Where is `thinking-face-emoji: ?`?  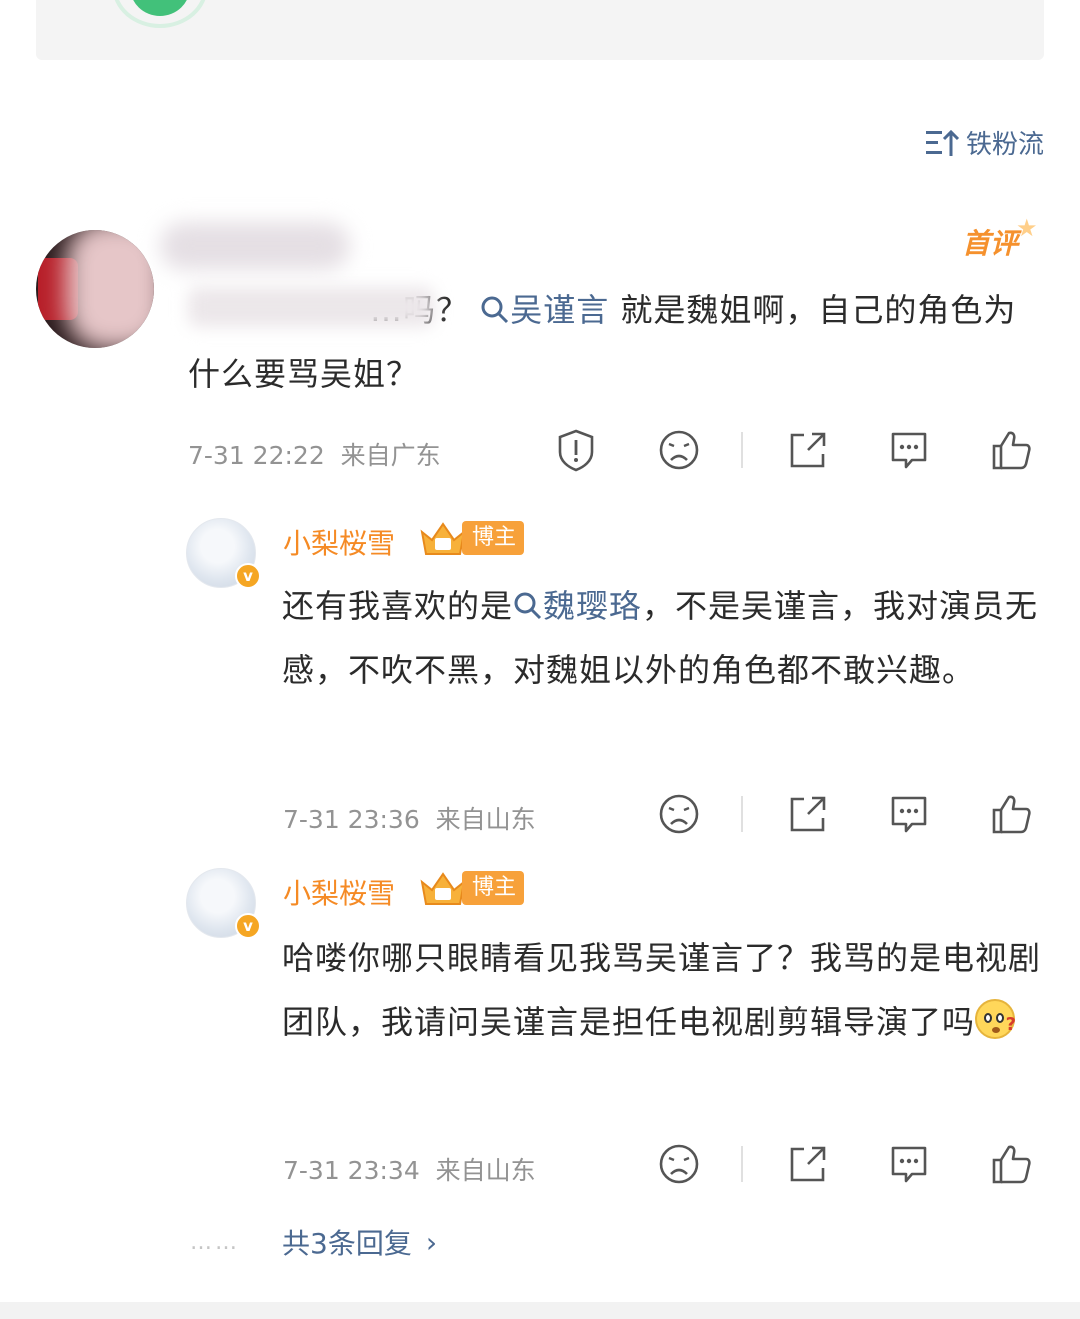 thinking-face-emoji: ? is located at coordinates (995, 1019).